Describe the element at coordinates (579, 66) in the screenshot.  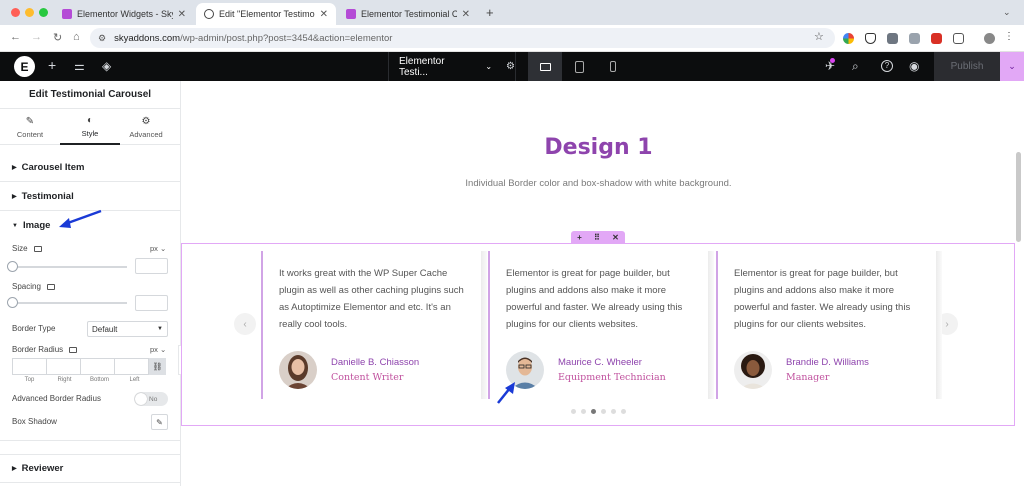
I see `tablet-view-button` at that location.